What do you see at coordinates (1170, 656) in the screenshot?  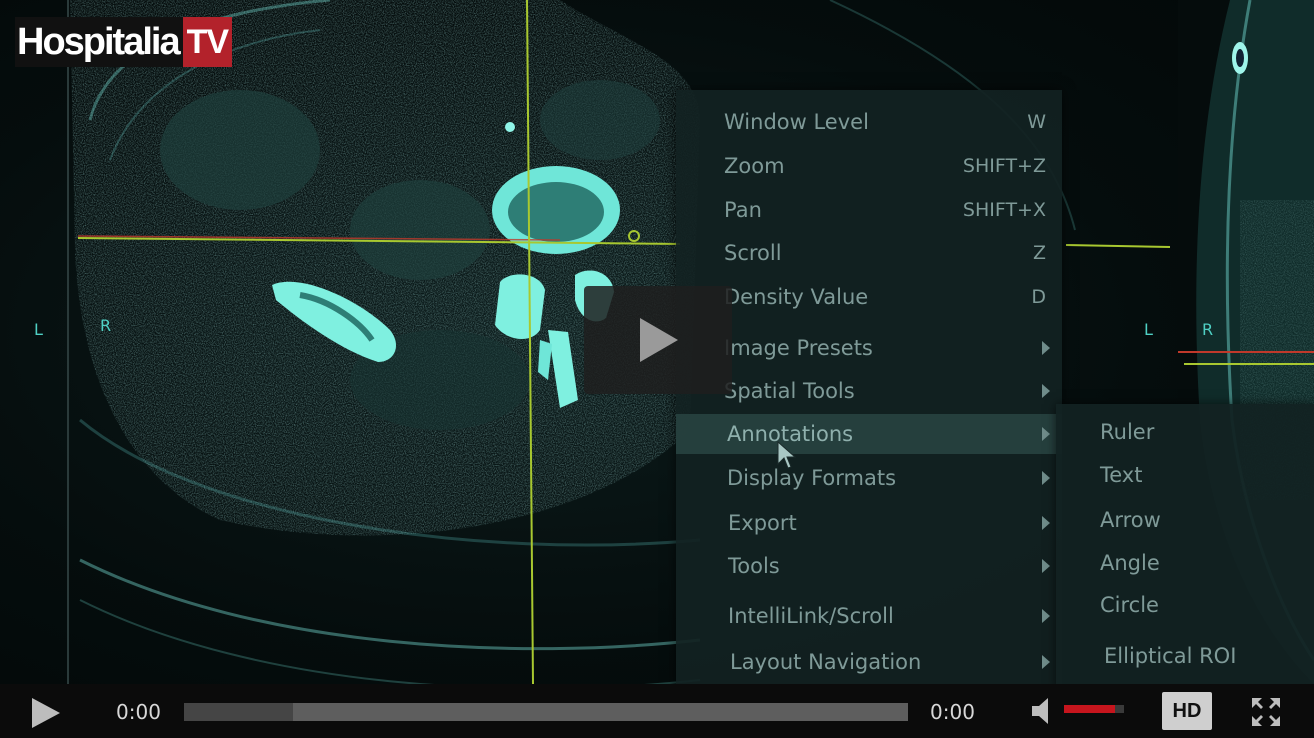 I see `submenu-item-elliptical-roi: Elliptical ROI` at bounding box center [1170, 656].